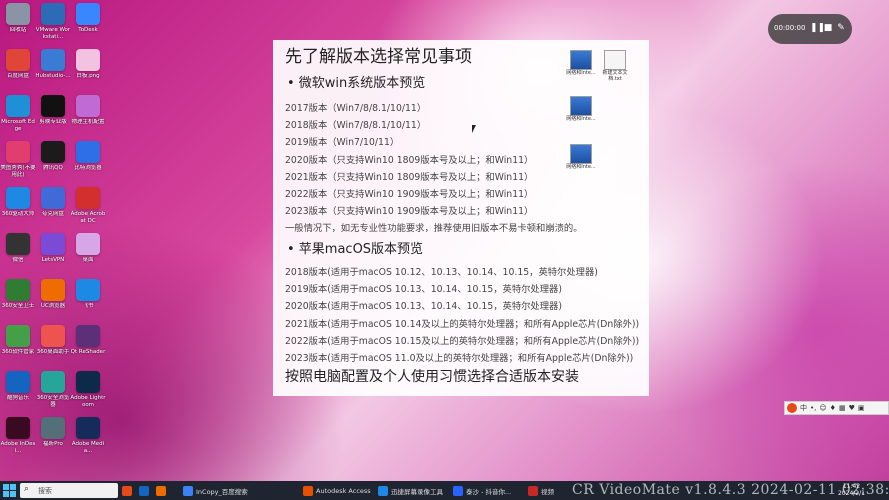  Describe the element at coordinates (88, 248) in the screenshot. I see `desktop-icon: 桌面` at that location.